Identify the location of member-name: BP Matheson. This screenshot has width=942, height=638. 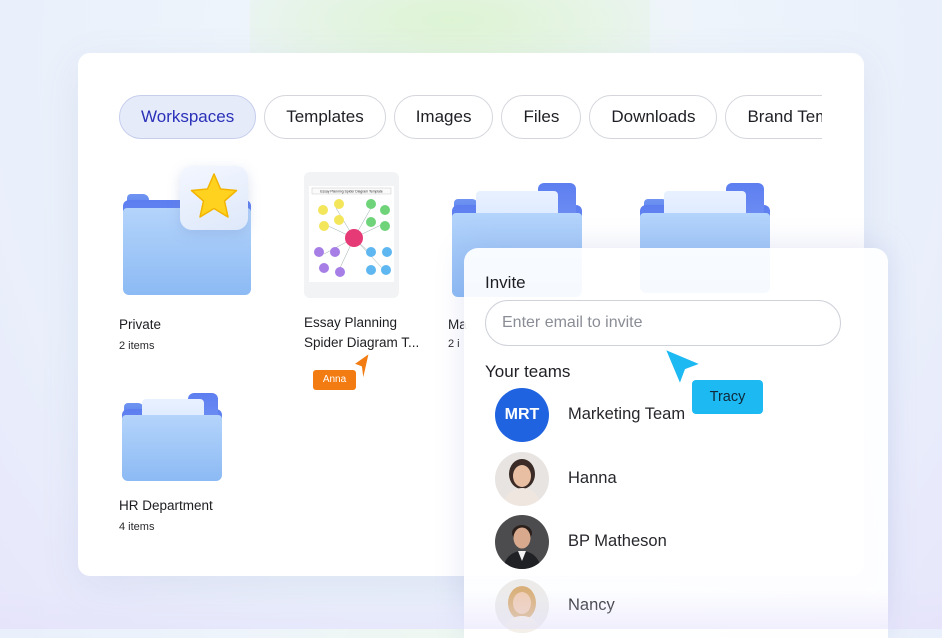
(617, 541).